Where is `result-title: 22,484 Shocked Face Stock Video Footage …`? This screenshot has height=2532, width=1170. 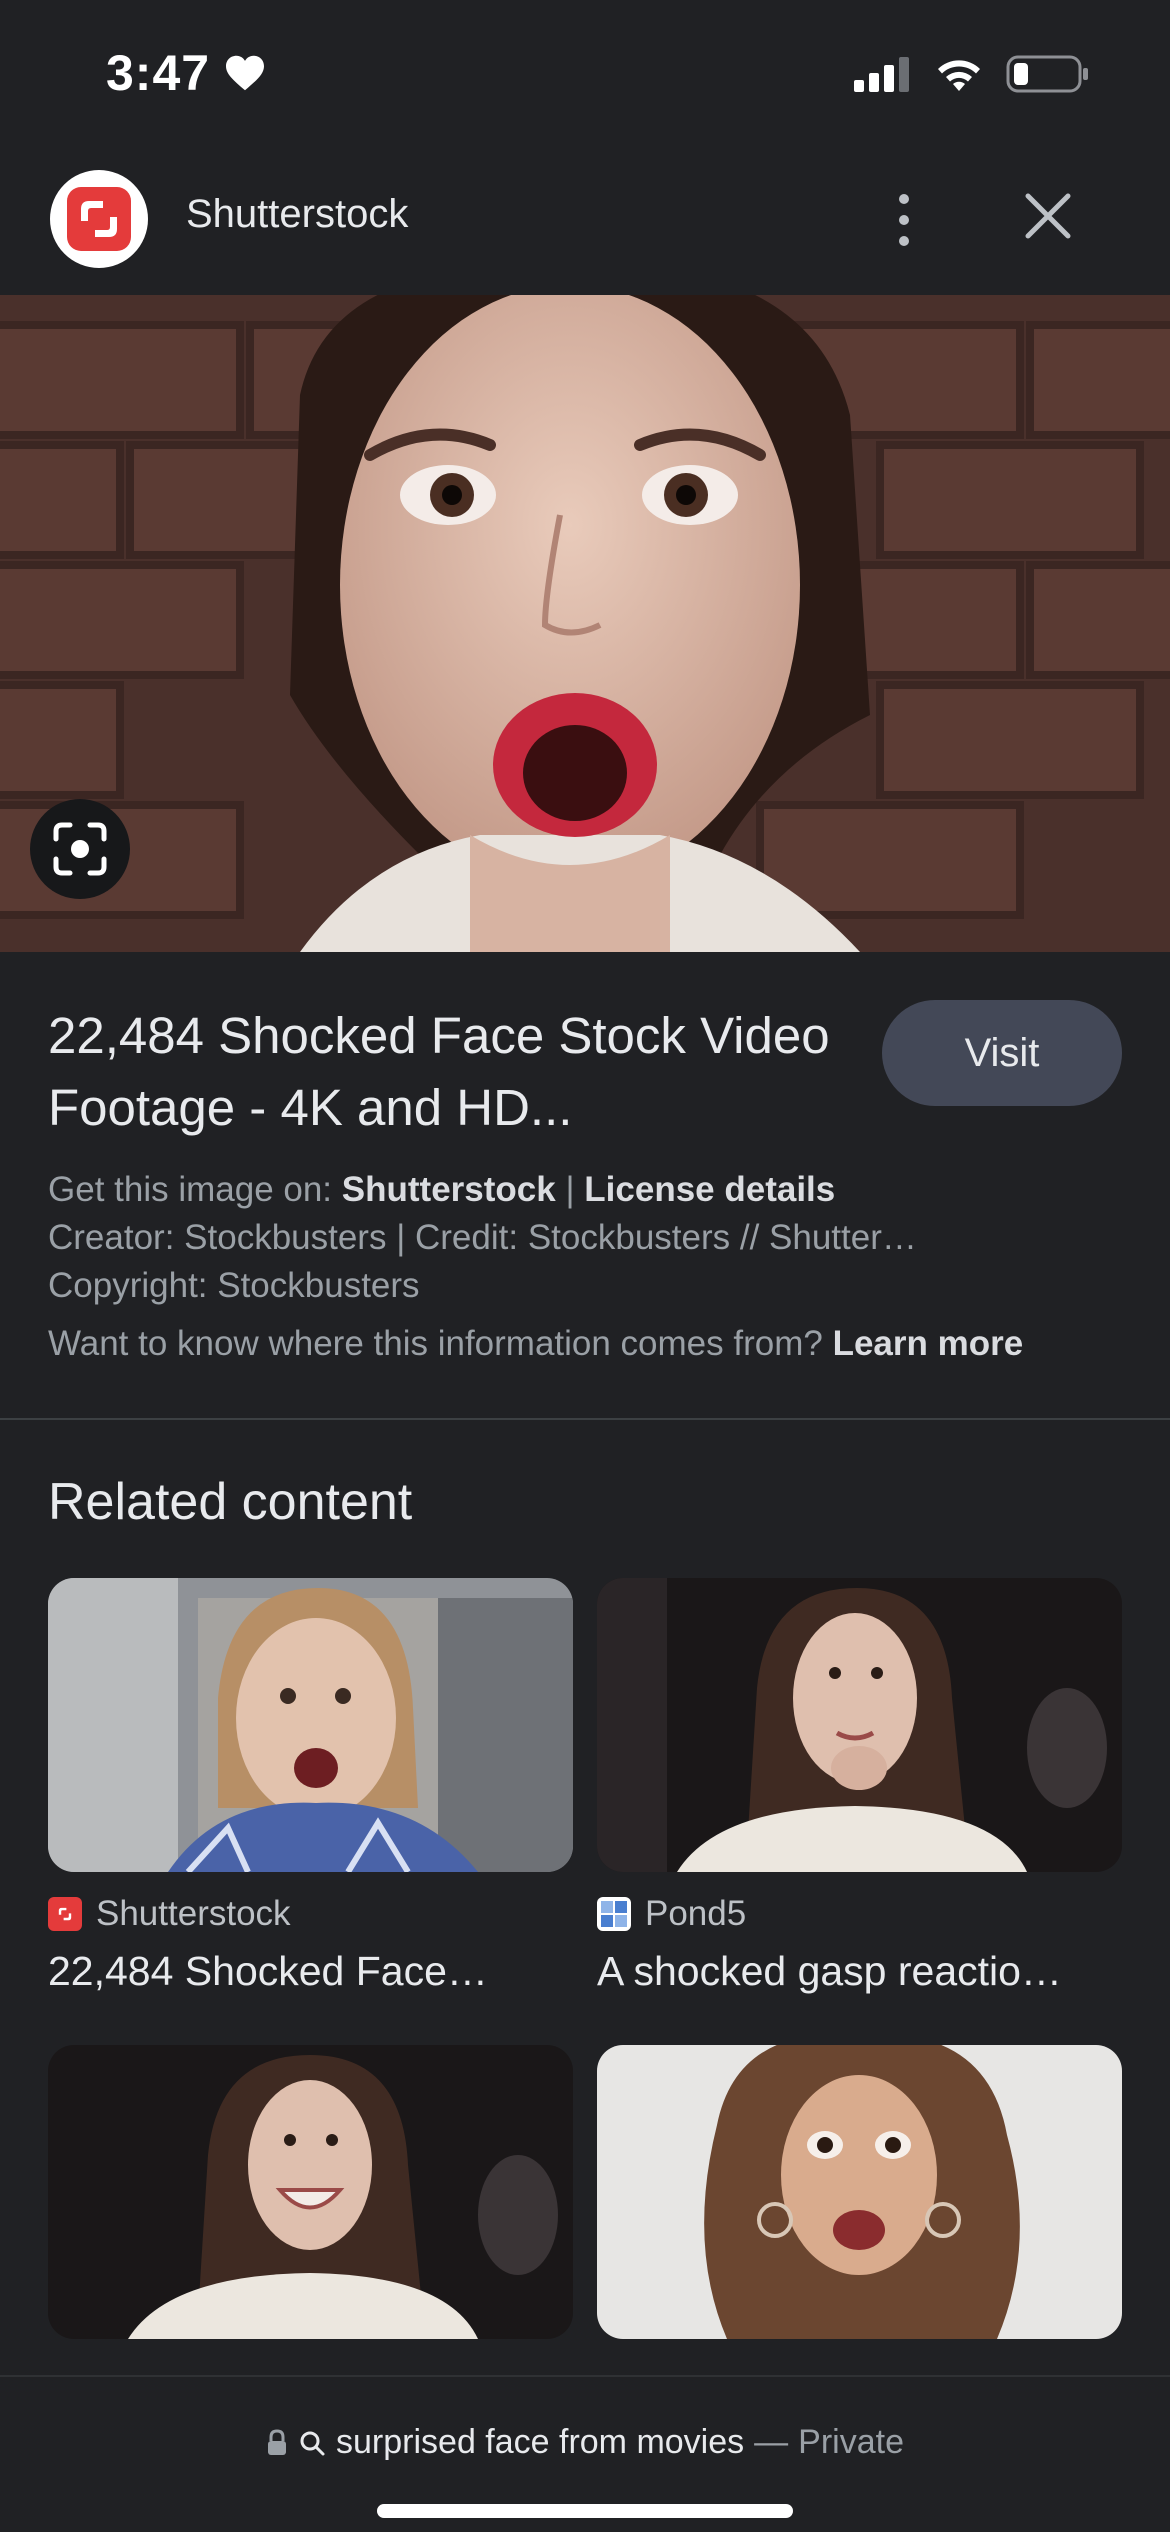 result-title: 22,484 Shocked Face Stock Video Footage … is located at coordinates (463, 1072).